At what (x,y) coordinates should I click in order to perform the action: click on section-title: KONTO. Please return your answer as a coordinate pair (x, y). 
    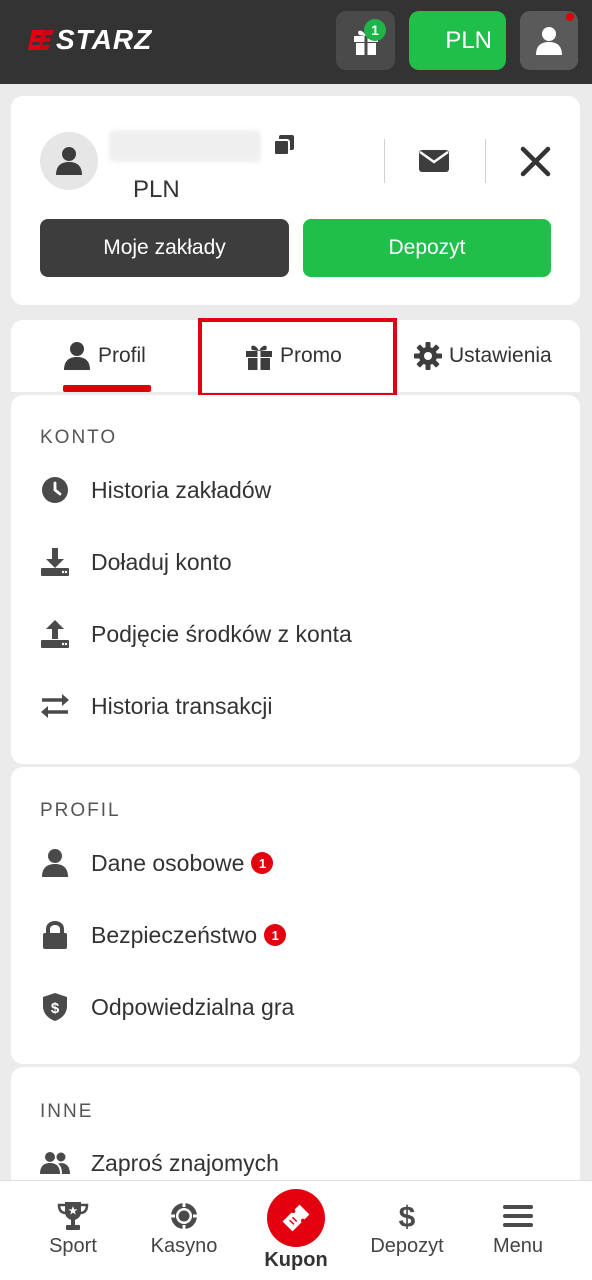
    Looking at the image, I should click on (79, 437).